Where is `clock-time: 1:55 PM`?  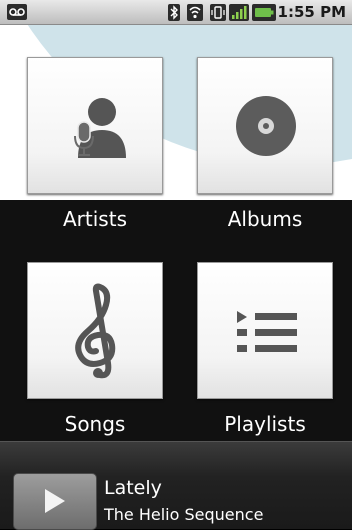
clock-time: 1:55 PM is located at coordinates (311, 12).